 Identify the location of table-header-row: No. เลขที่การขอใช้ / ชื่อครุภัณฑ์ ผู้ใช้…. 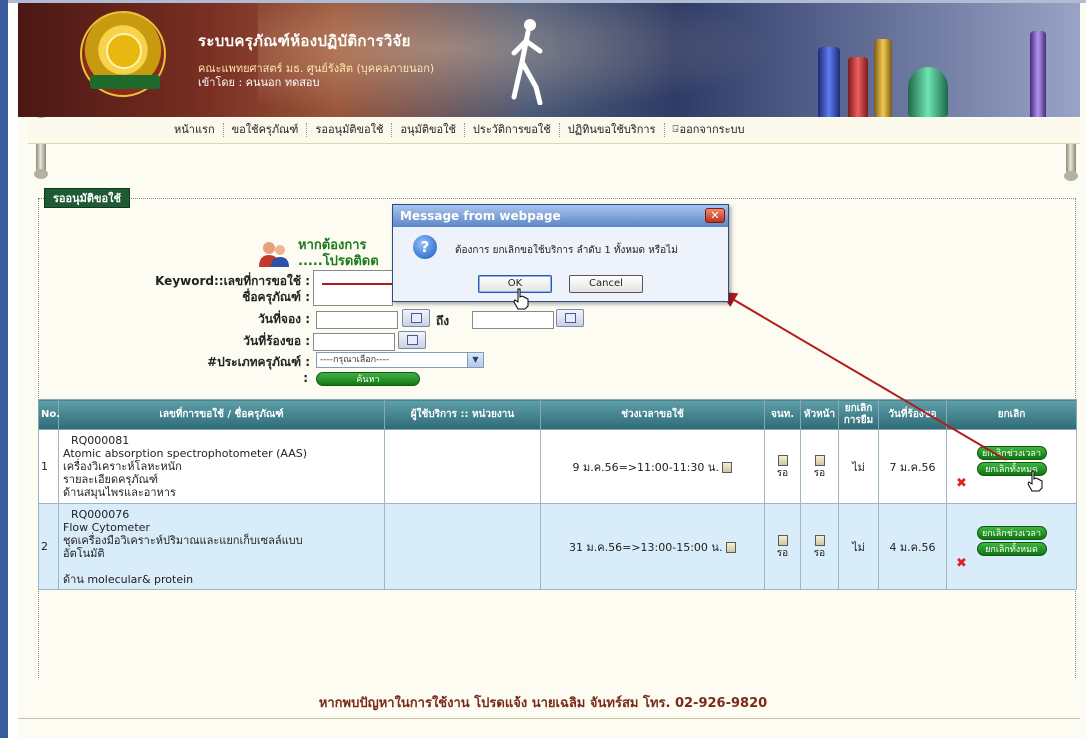
(557, 414).